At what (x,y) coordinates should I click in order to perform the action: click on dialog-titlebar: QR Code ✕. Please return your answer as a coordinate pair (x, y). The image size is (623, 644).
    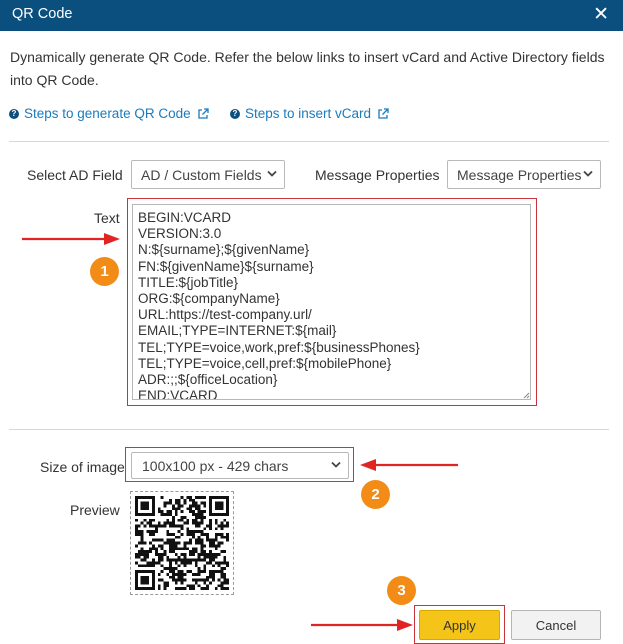
    Looking at the image, I should click on (311, 15).